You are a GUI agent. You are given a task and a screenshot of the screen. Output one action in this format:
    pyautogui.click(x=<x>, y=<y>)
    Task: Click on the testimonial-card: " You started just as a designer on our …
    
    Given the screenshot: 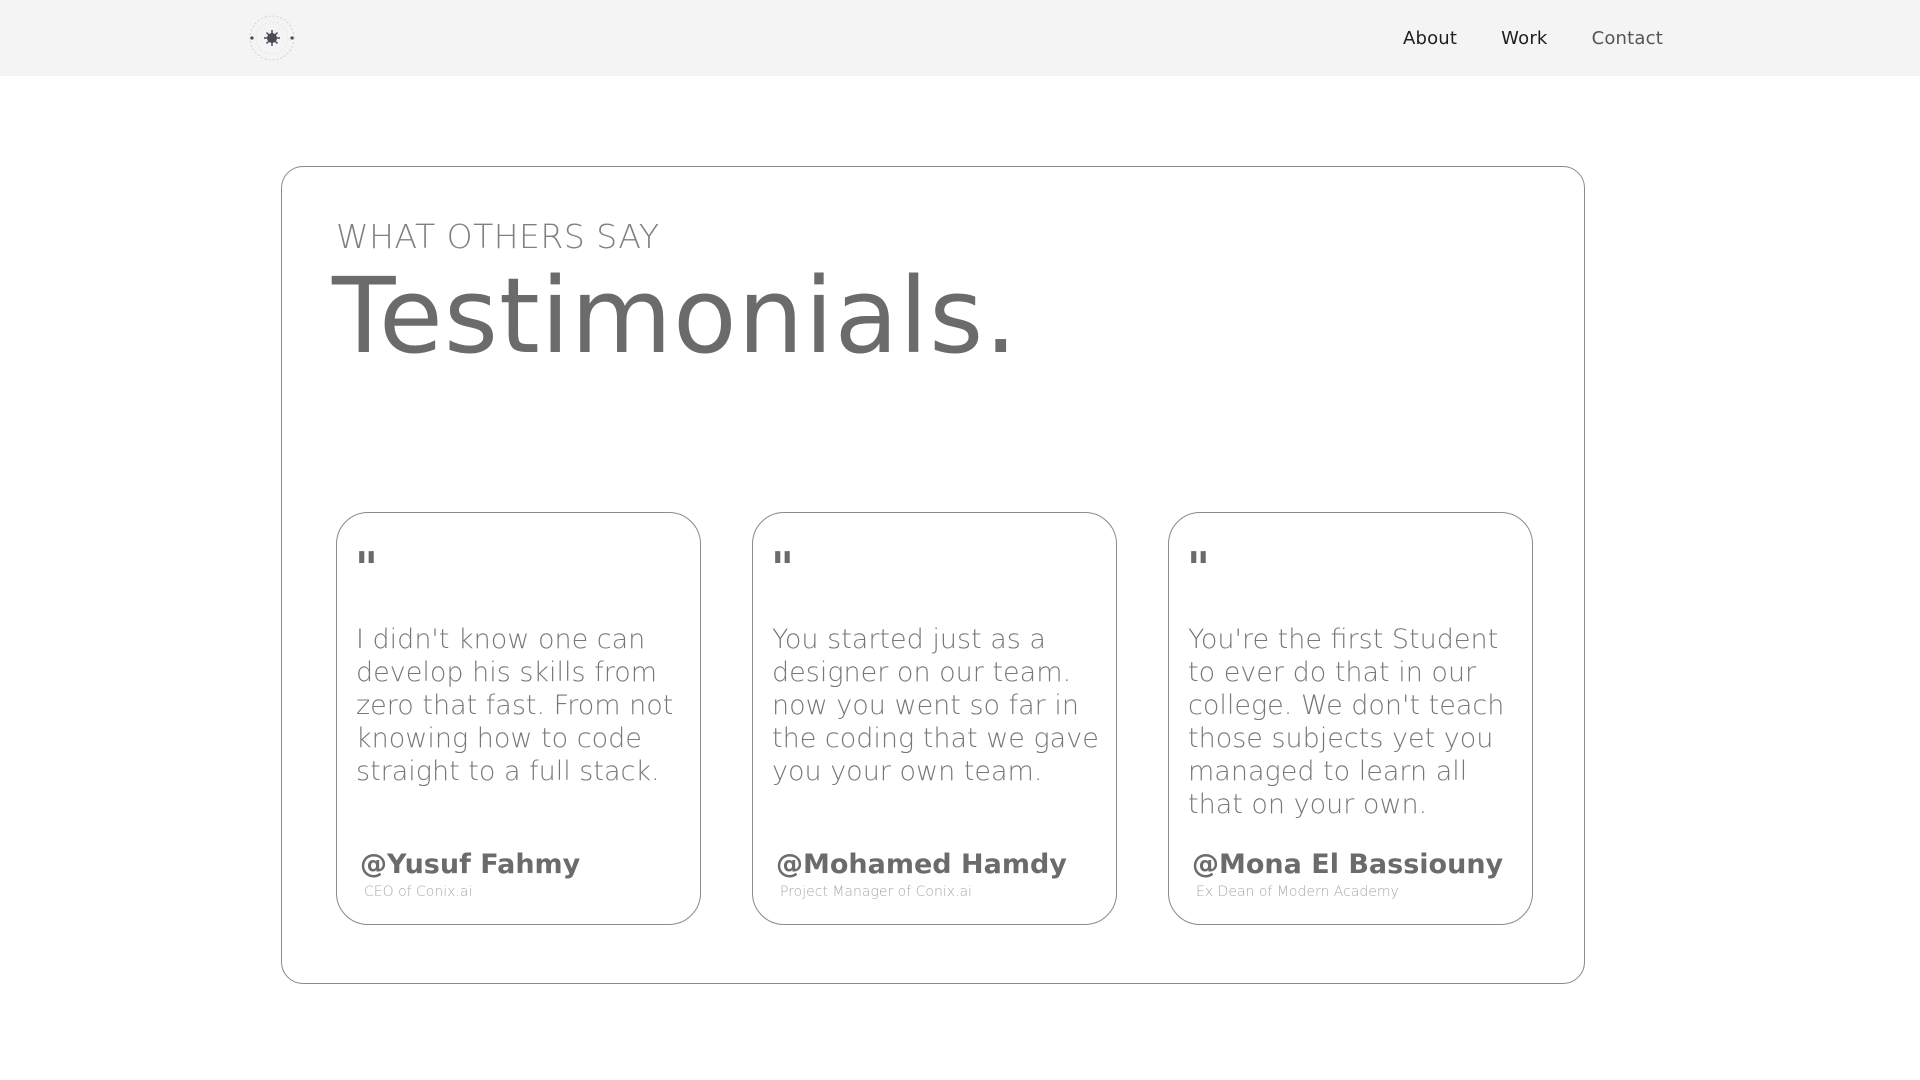 What is the action you would take?
    pyautogui.click(x=934, y=718)
    